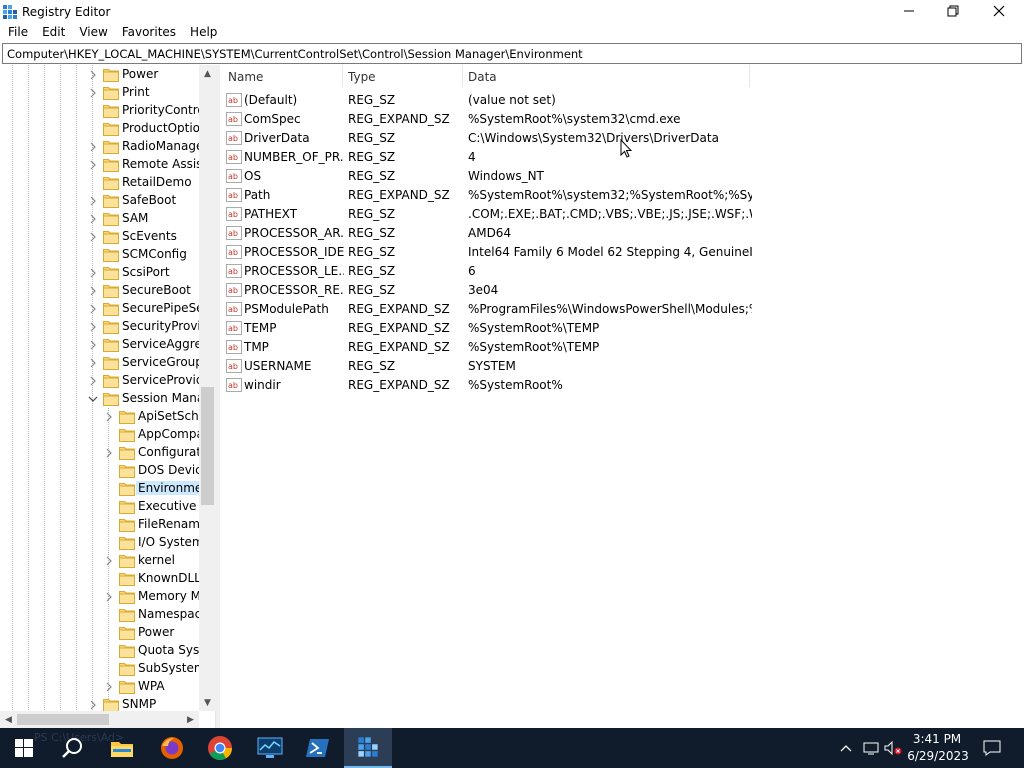 Image resolution: width=1024 pixels, height=768 pixels. I want to click on list-row: ab PROCESSOR_LE... REG_SZ 6, so click(487, 271).